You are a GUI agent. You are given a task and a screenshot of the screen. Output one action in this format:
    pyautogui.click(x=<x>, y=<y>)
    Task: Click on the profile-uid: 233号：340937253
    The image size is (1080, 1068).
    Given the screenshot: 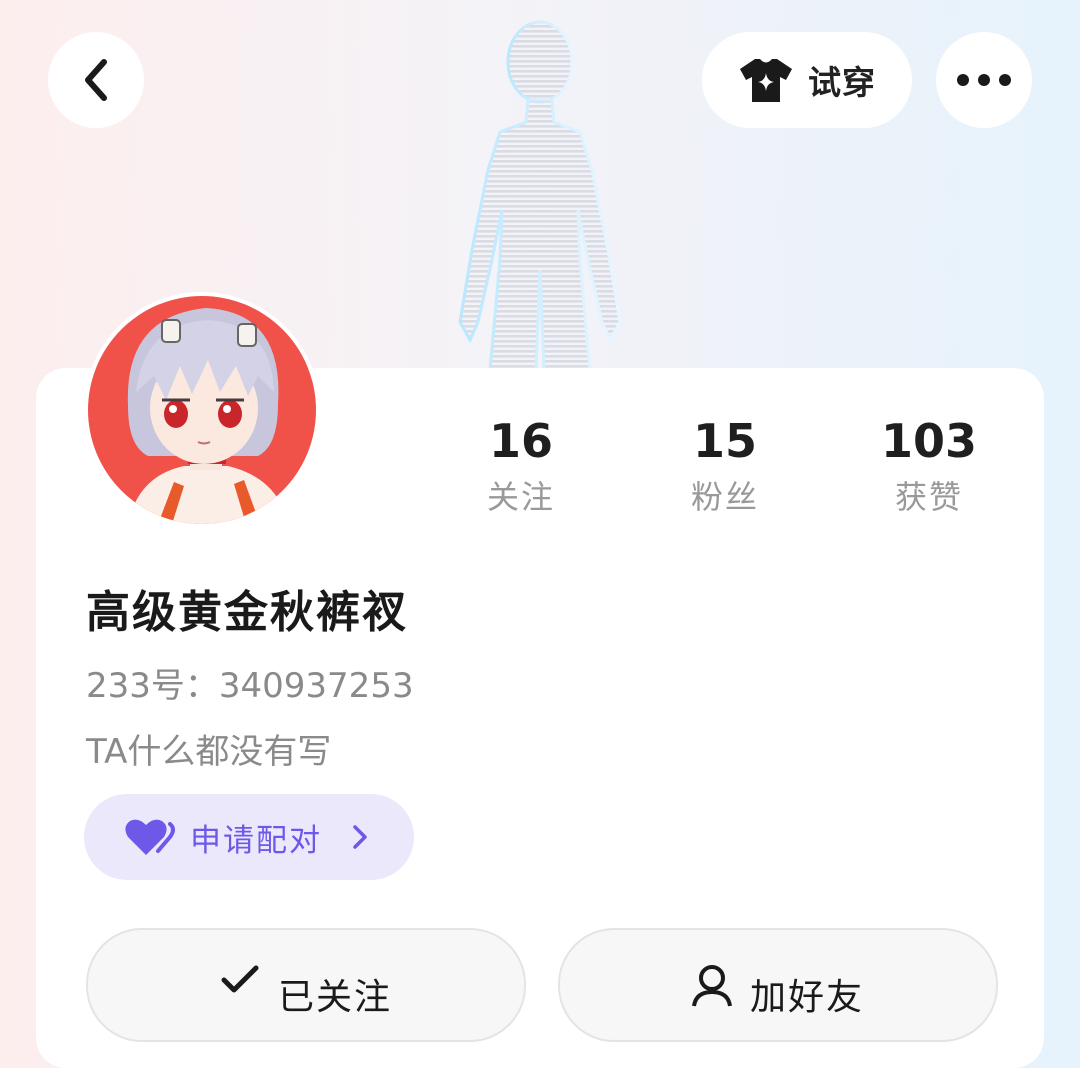 What is the action you would take?
    pyautogui.click(x=250, y=686)
    